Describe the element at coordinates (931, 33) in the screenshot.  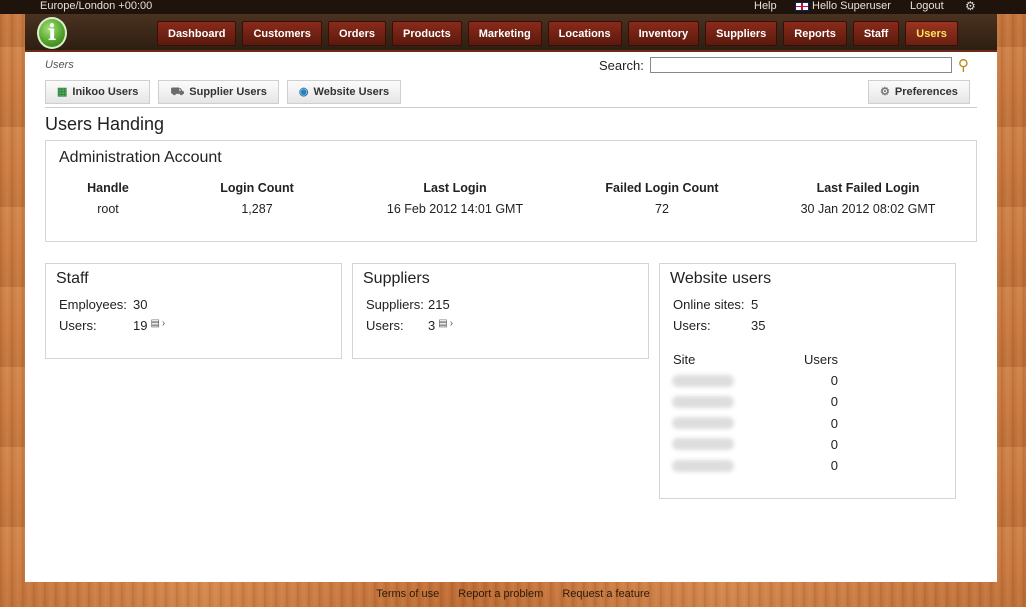
I see `nav-tab-users: Users` at that location.